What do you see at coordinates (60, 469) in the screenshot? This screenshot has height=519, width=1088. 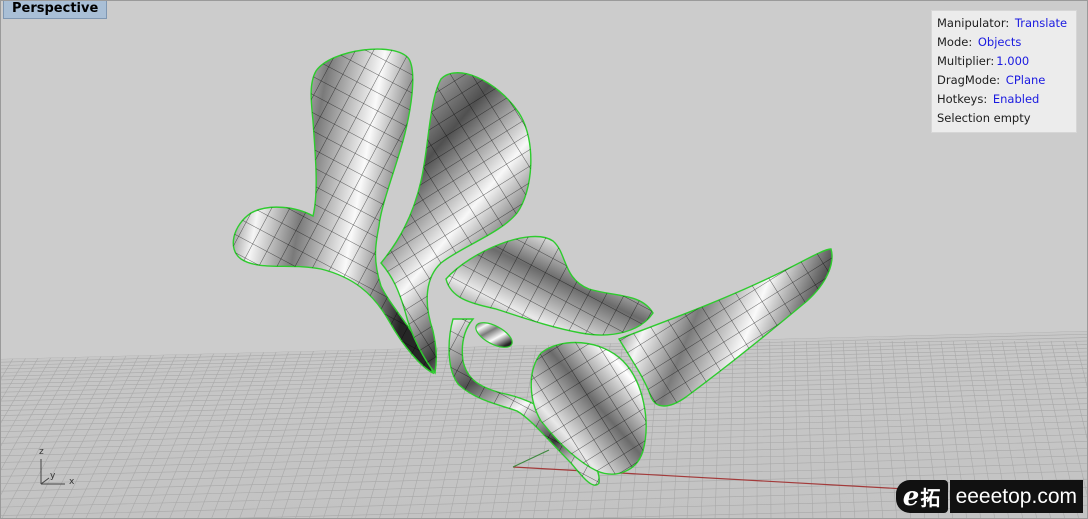 I see `axis-triad-icon: z y x` at bounding box center [60, 469].